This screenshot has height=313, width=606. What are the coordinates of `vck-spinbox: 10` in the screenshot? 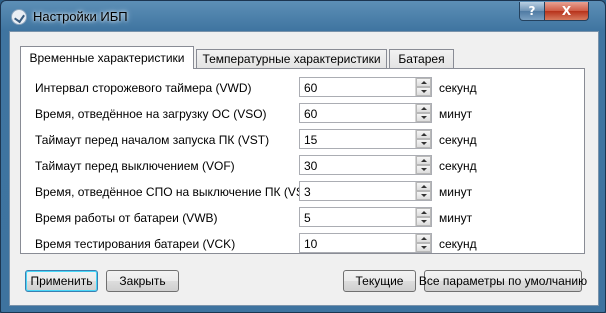 It's located at (365, 243).